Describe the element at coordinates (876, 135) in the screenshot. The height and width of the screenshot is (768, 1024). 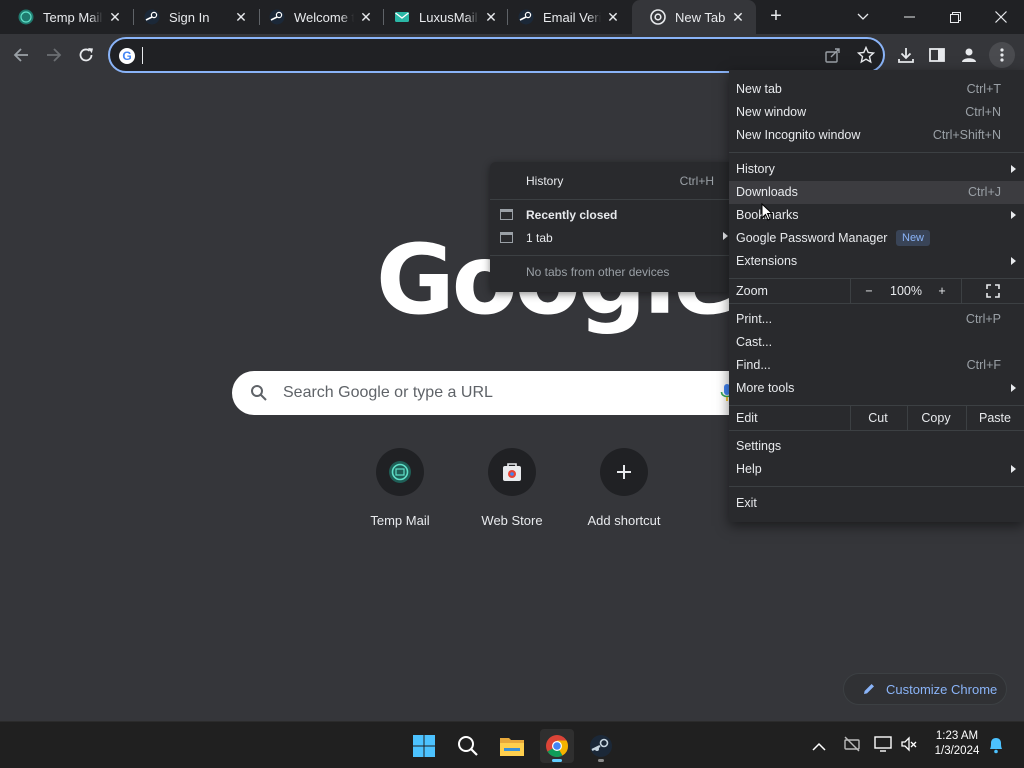
I see `menu-item-new-incognito: New Incognito window Ctrl+Shift+N` at that location.